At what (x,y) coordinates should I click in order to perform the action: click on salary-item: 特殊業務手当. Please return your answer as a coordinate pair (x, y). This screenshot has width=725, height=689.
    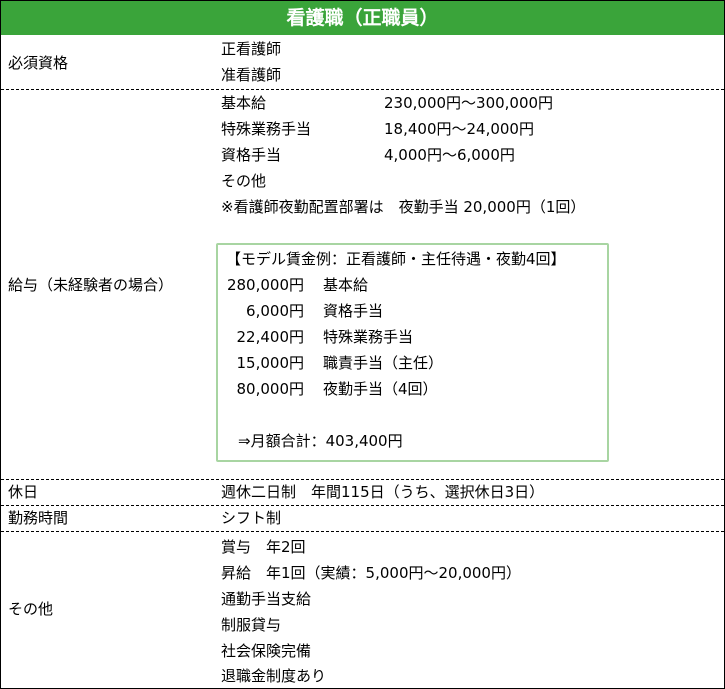
    Looking at the image, I should click on (266, 129).